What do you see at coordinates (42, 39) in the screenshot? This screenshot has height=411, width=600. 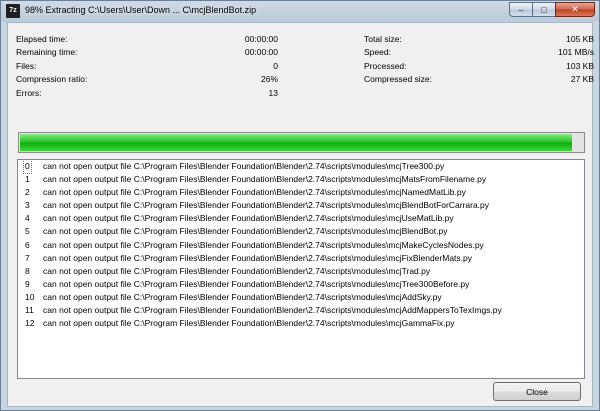 I see `stat-label: Elapsed time:` at bounding box center [42, 39].